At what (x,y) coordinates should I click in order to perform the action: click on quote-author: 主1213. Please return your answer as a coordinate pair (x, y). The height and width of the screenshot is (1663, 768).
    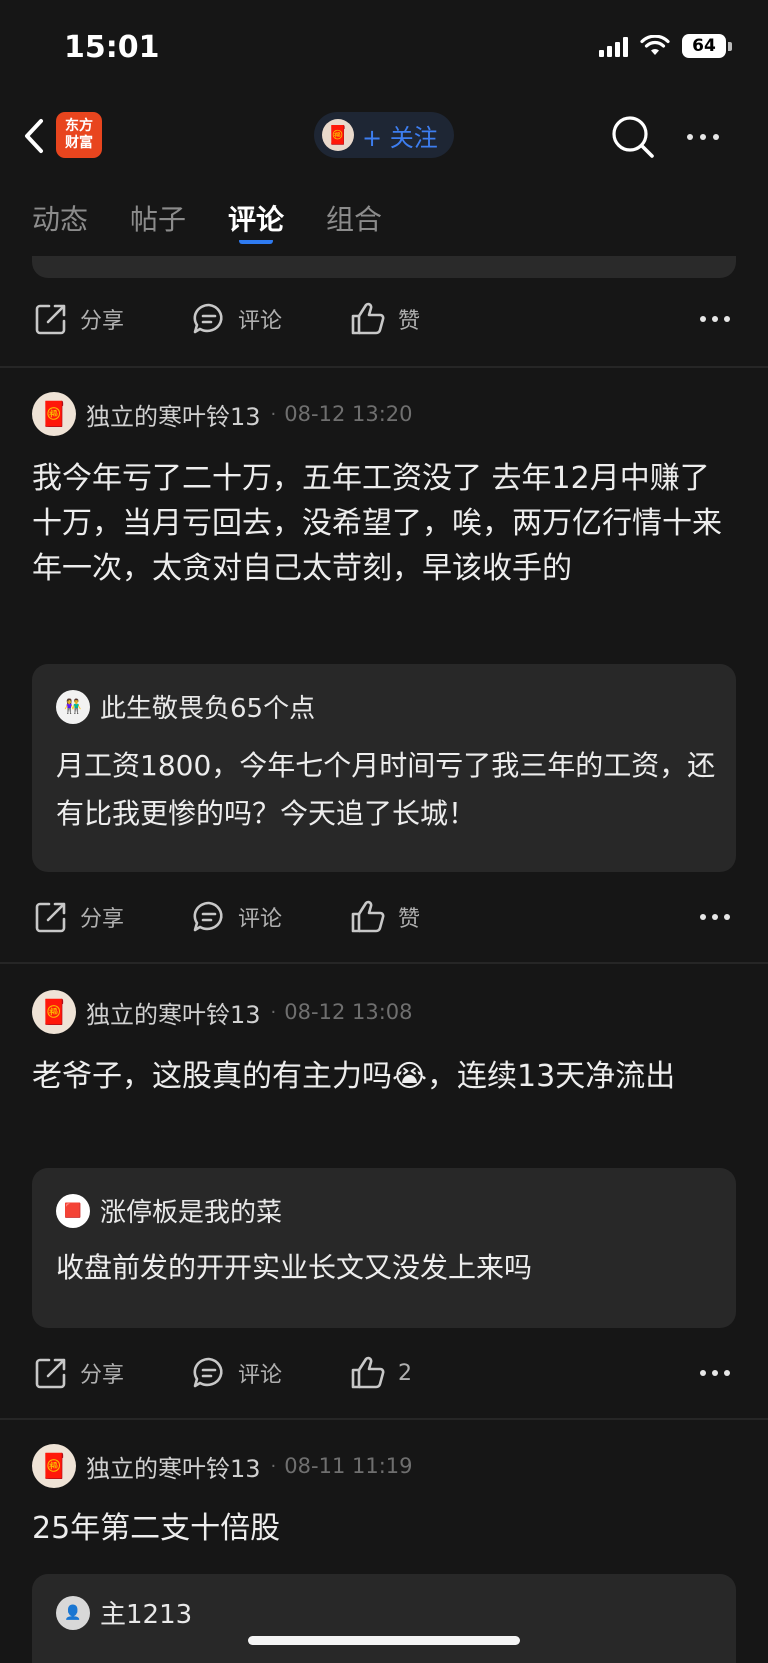
    Looking at the image, I should click on (146, 1615).